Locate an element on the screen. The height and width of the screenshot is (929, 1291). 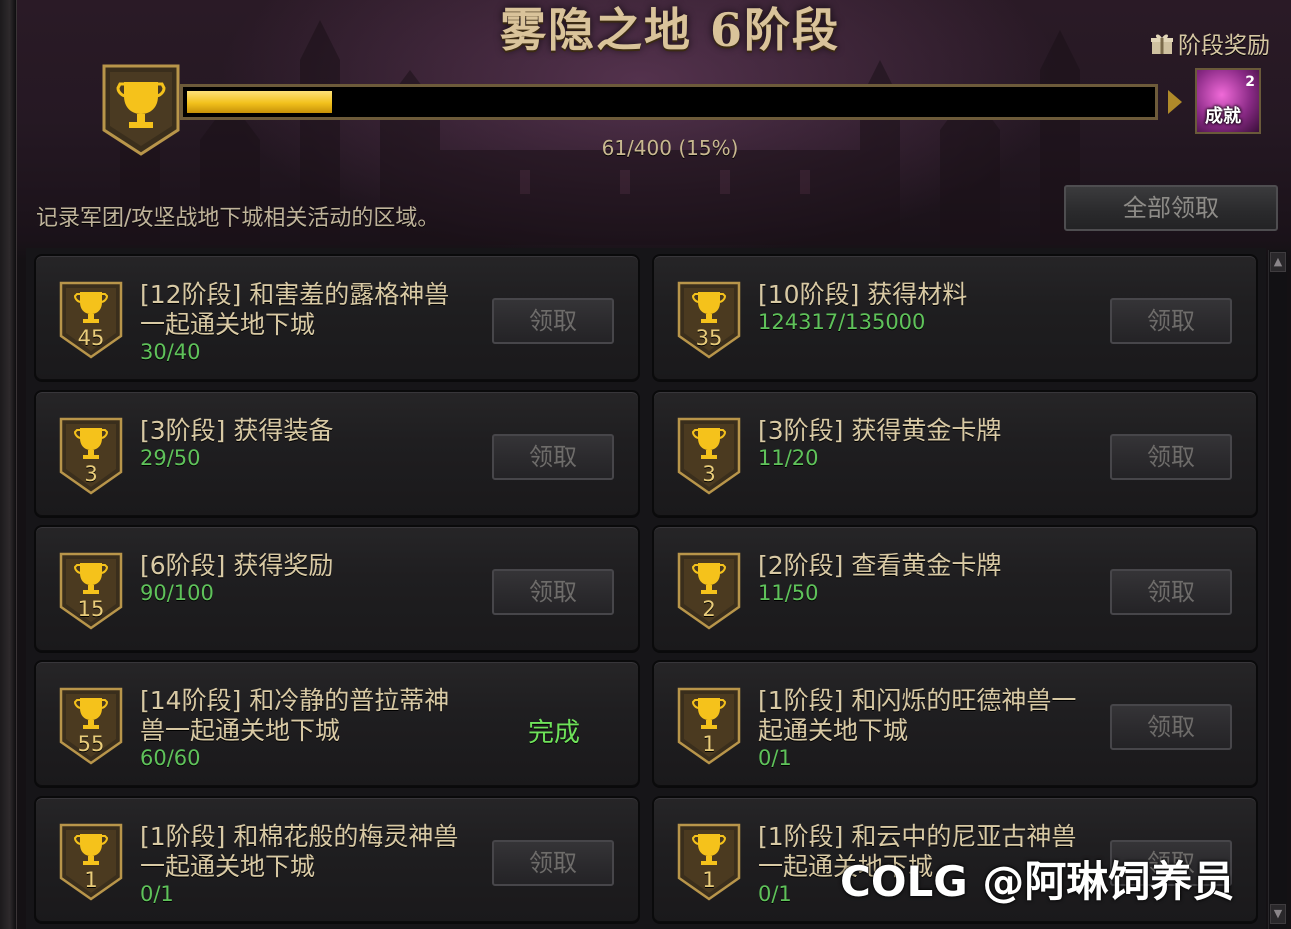
trophy-icon is located at coordinates (141, 110).